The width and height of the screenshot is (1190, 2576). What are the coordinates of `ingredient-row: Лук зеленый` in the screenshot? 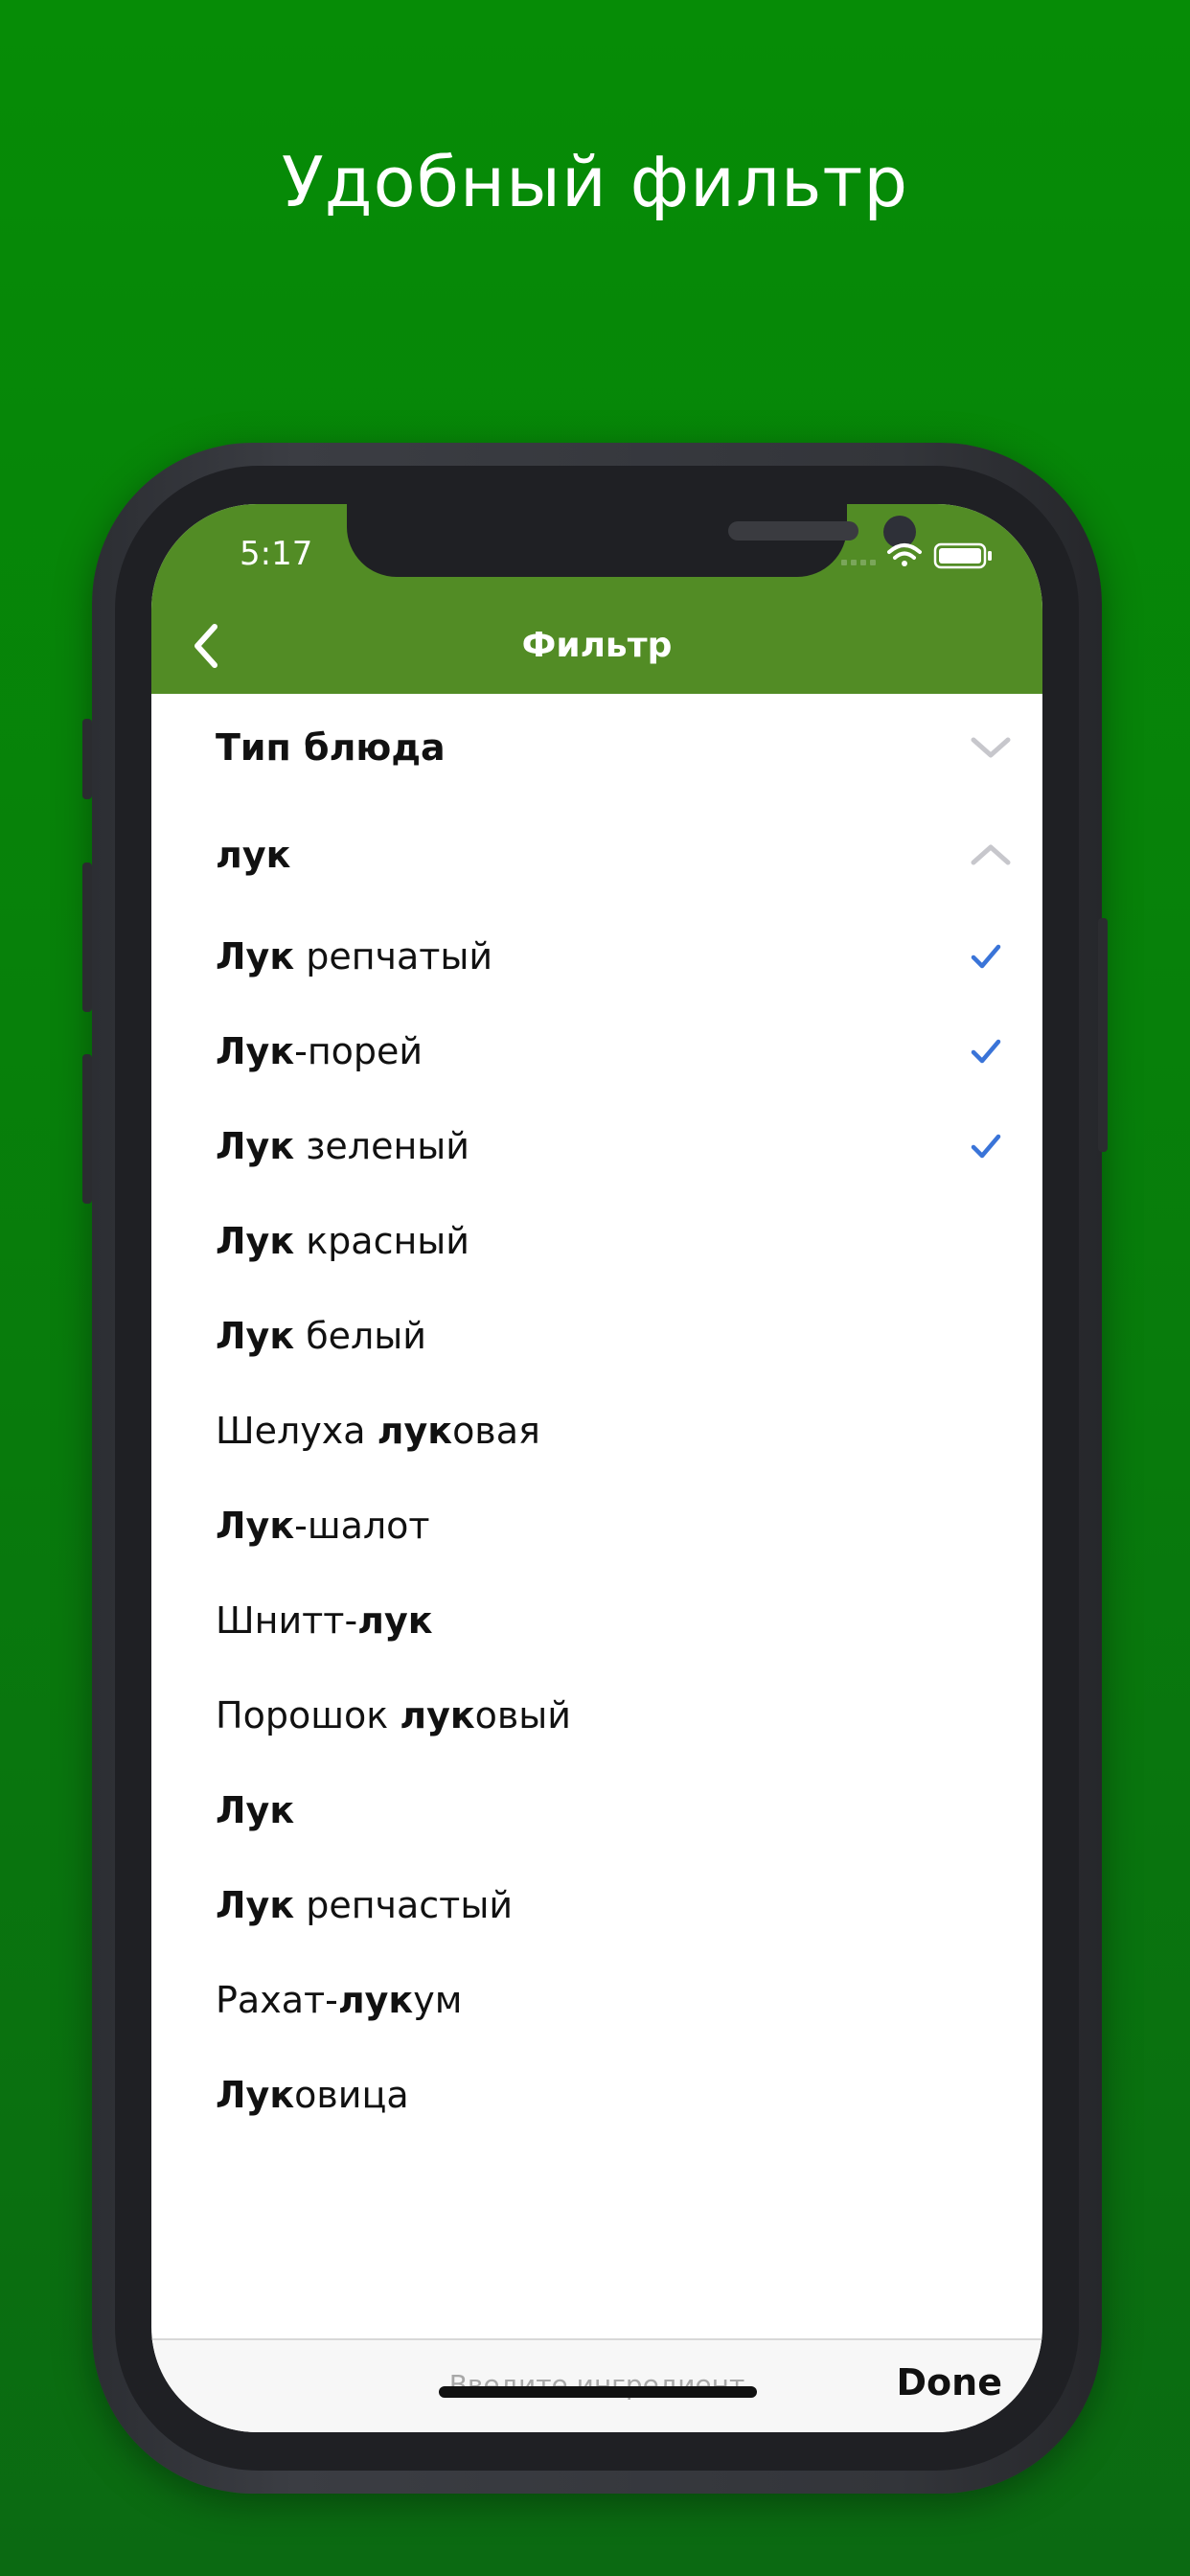 It's located at (596, 1145).